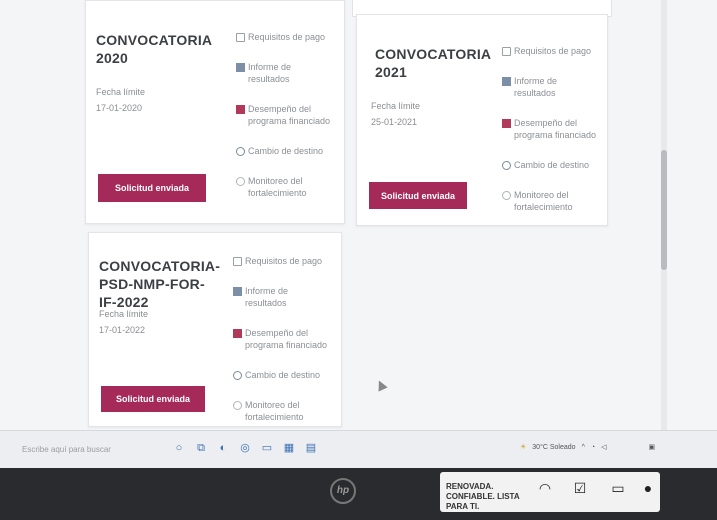 Image resolution: width=717 pixels, height=520 pixels. I want to click on word-icon: ▤, so click(311, 448).